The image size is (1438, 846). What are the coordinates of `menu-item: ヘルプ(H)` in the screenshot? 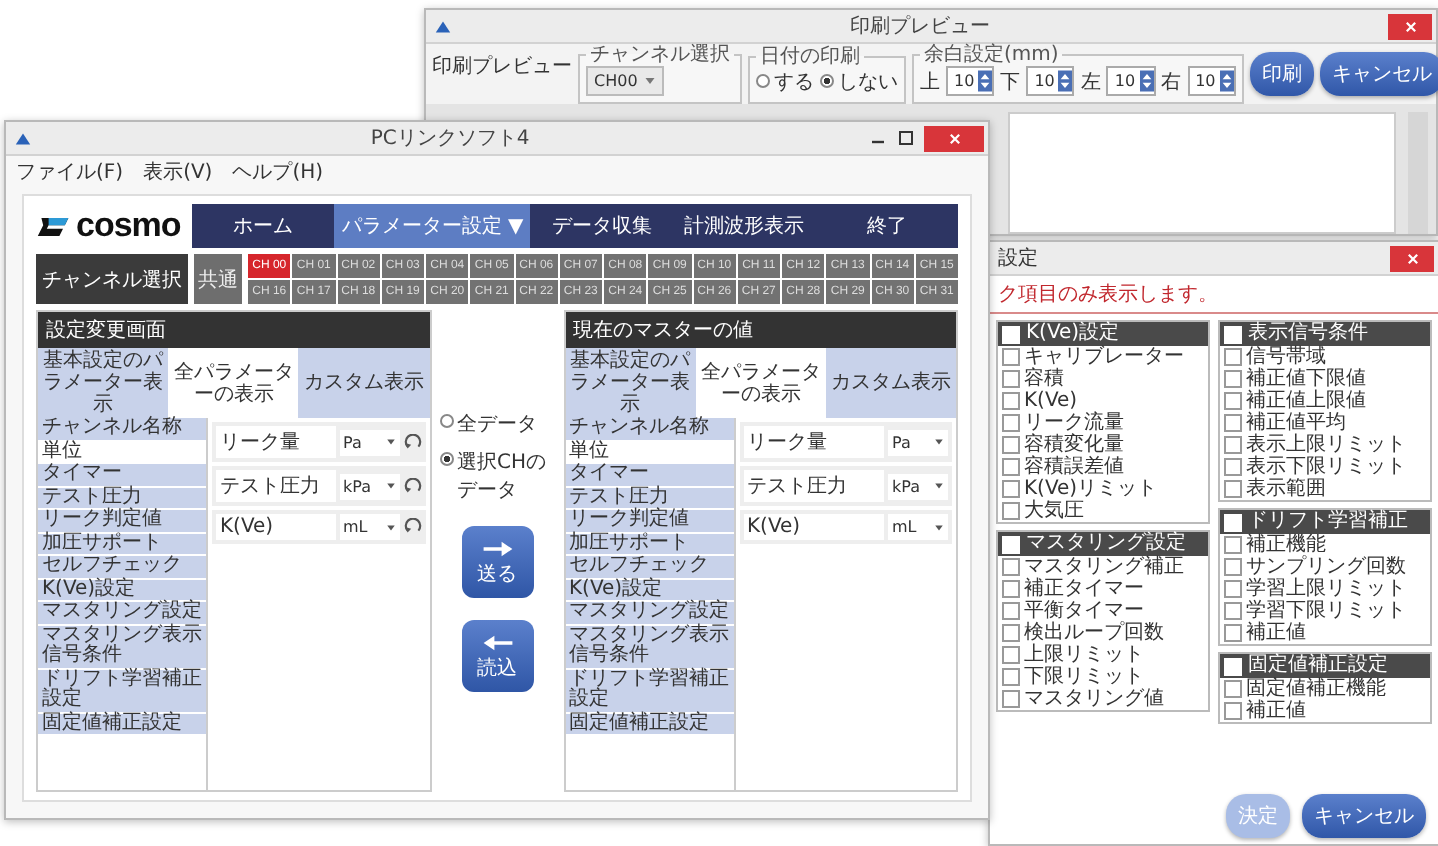 It's located at (278, 172).